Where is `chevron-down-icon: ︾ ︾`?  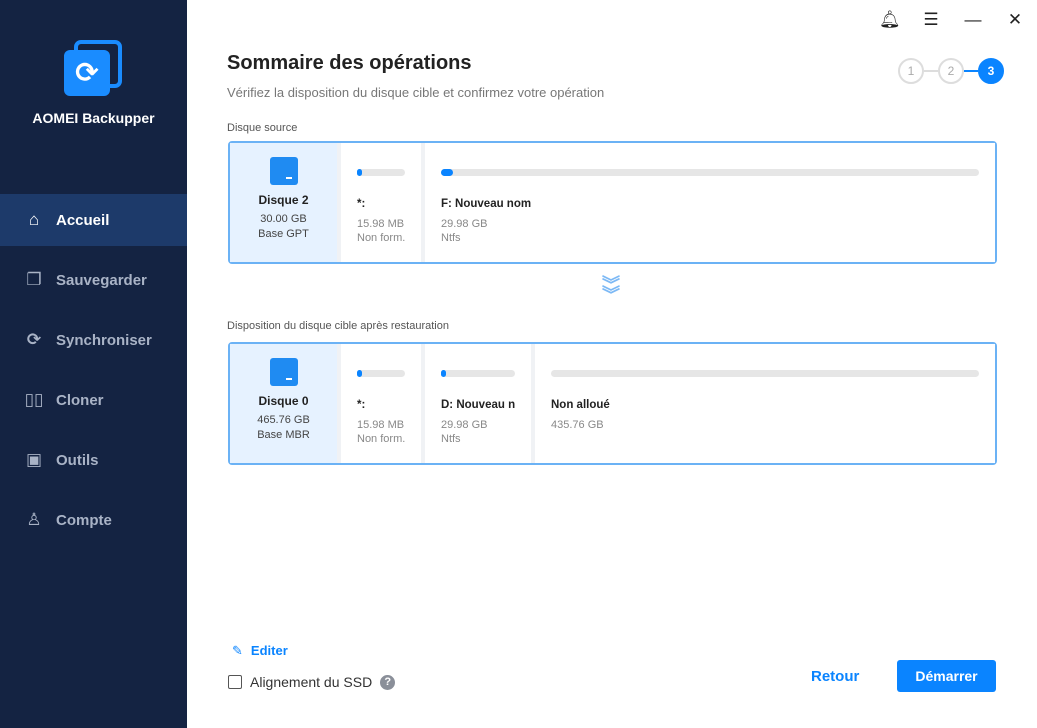 chevron-down-icon: ︾ ︾ is located at coordinates (611, 290).